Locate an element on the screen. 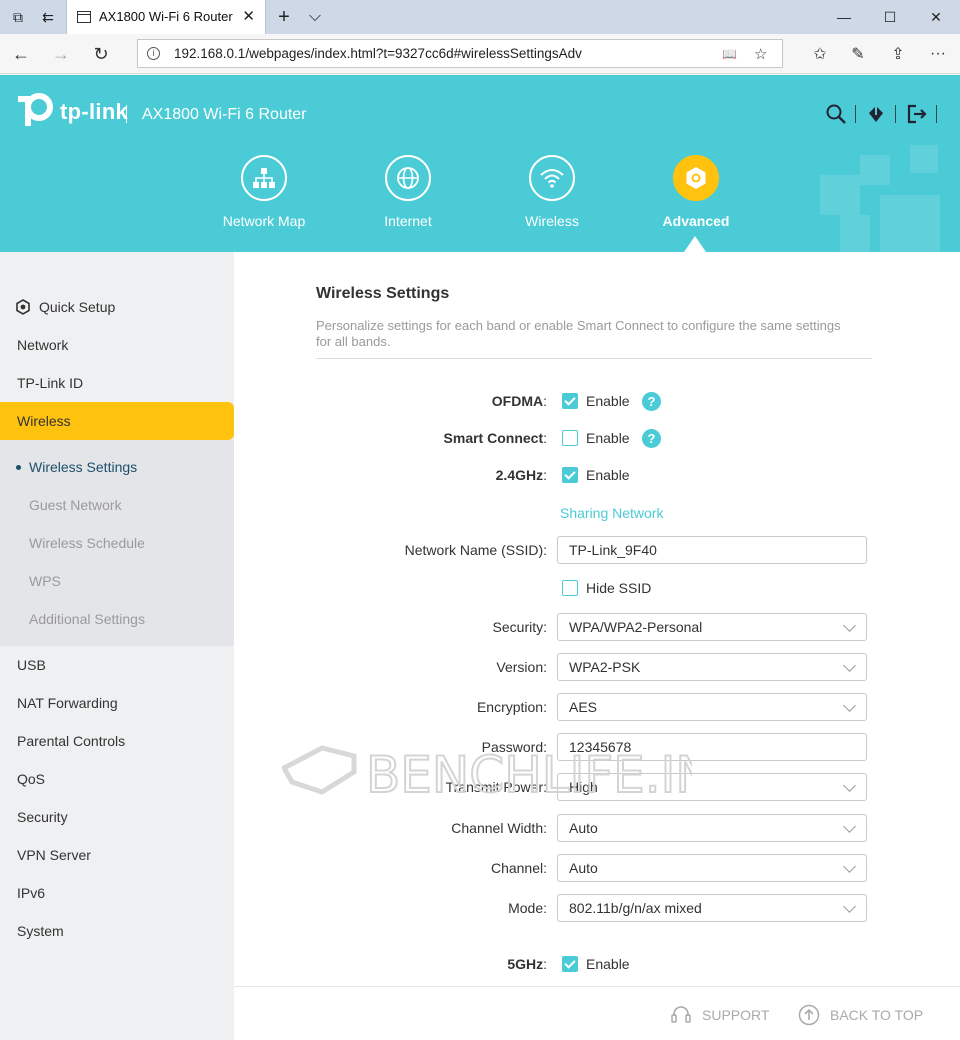 This screenshot has width=960, height=1040. sidebar-item-wireless: Wireless is located at coordinates (117, 421).